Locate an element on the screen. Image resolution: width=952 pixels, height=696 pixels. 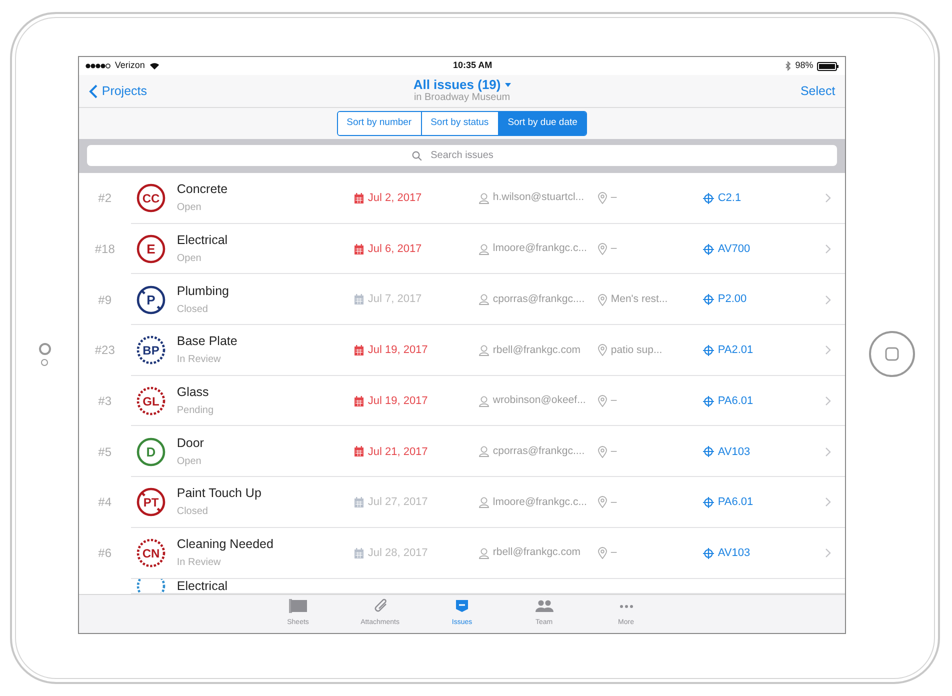
sheets-icon is located at coordinates (298, 606).